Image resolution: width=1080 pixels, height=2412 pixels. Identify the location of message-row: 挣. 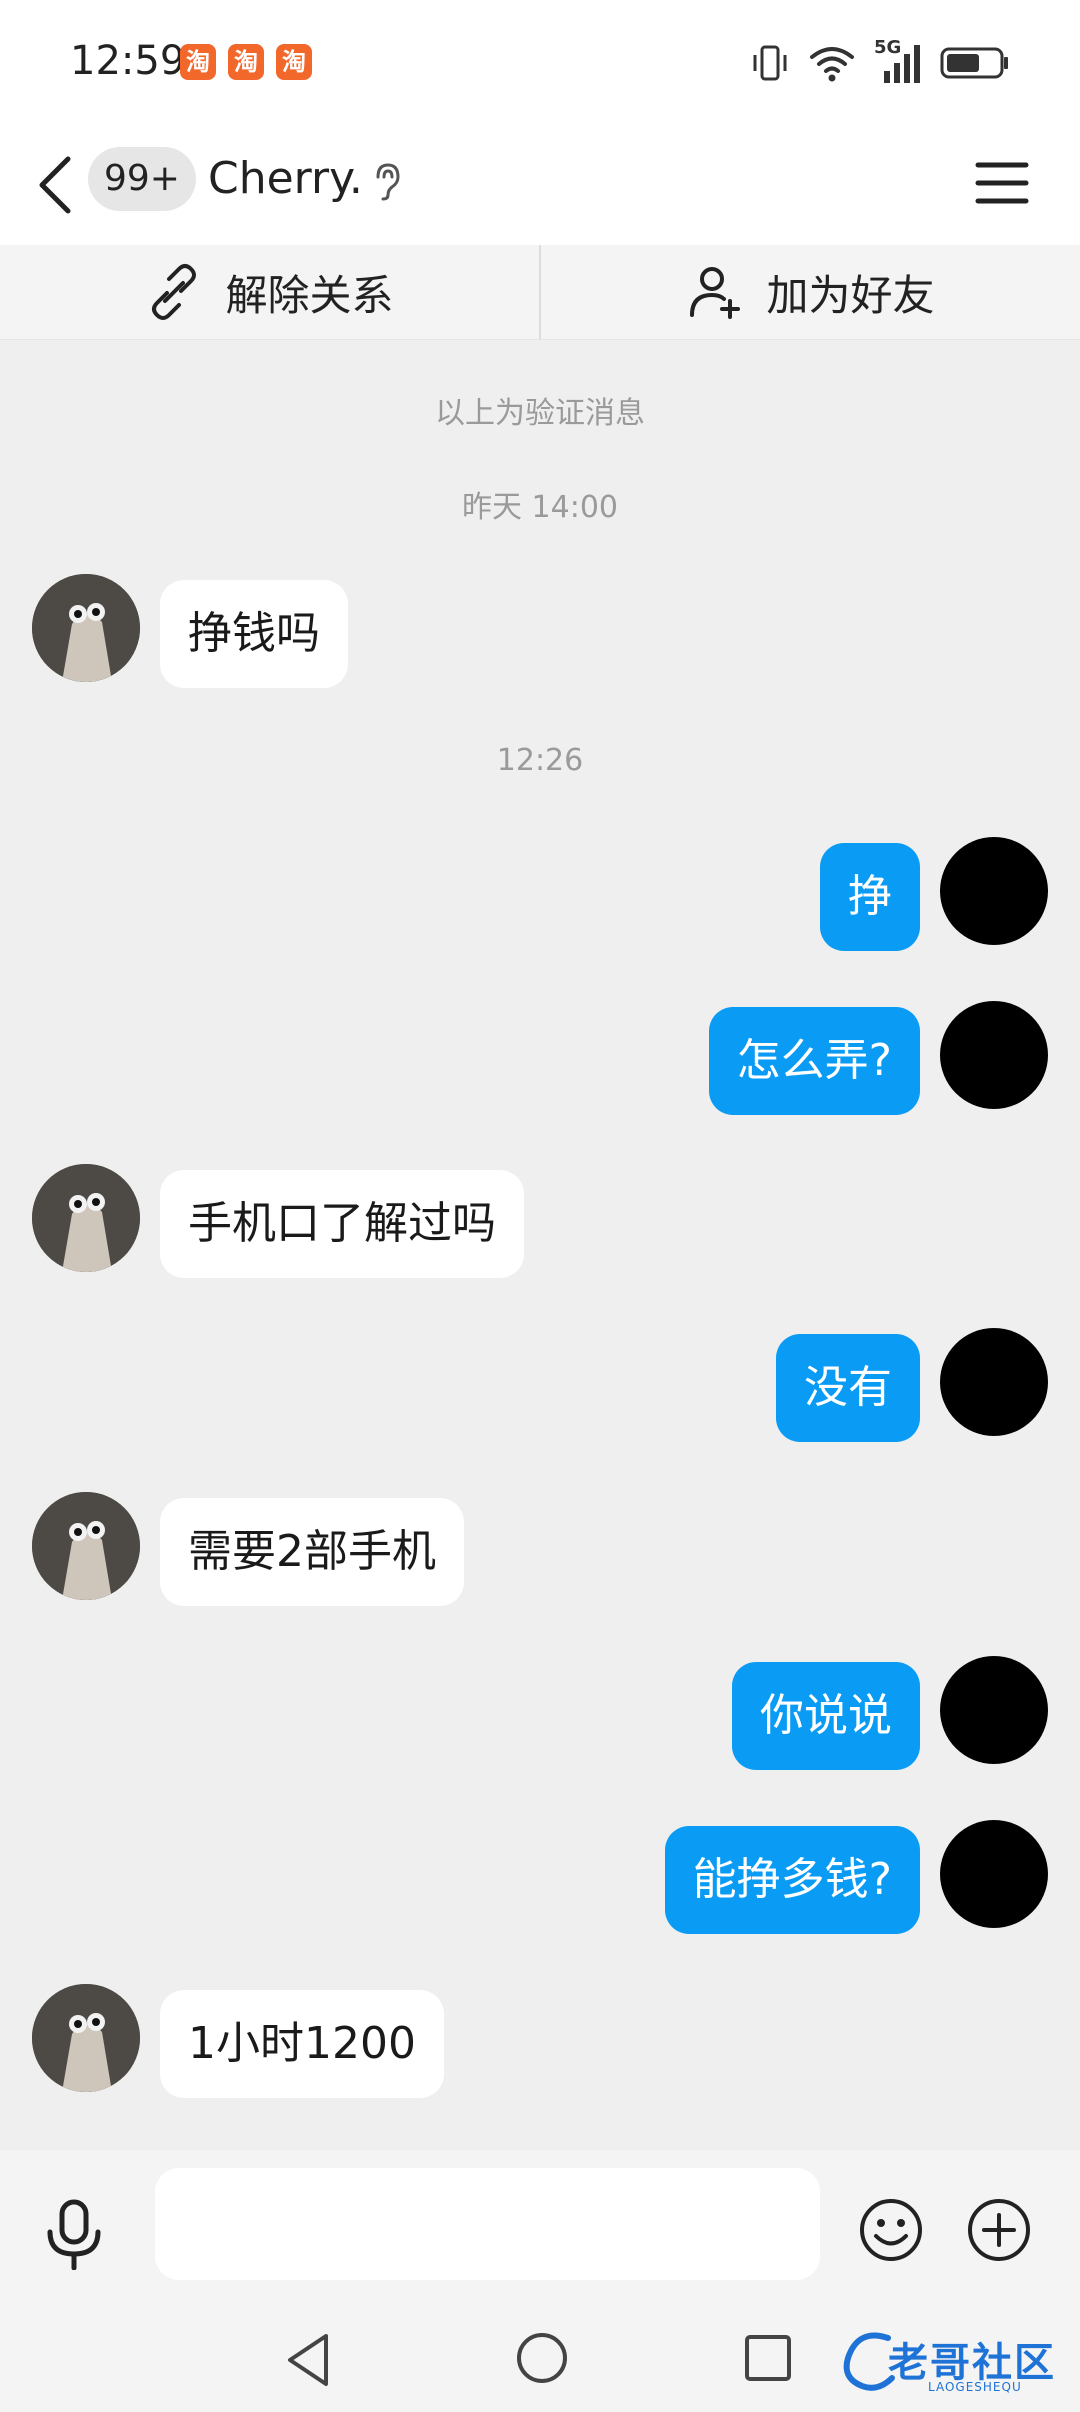
(540, 894).